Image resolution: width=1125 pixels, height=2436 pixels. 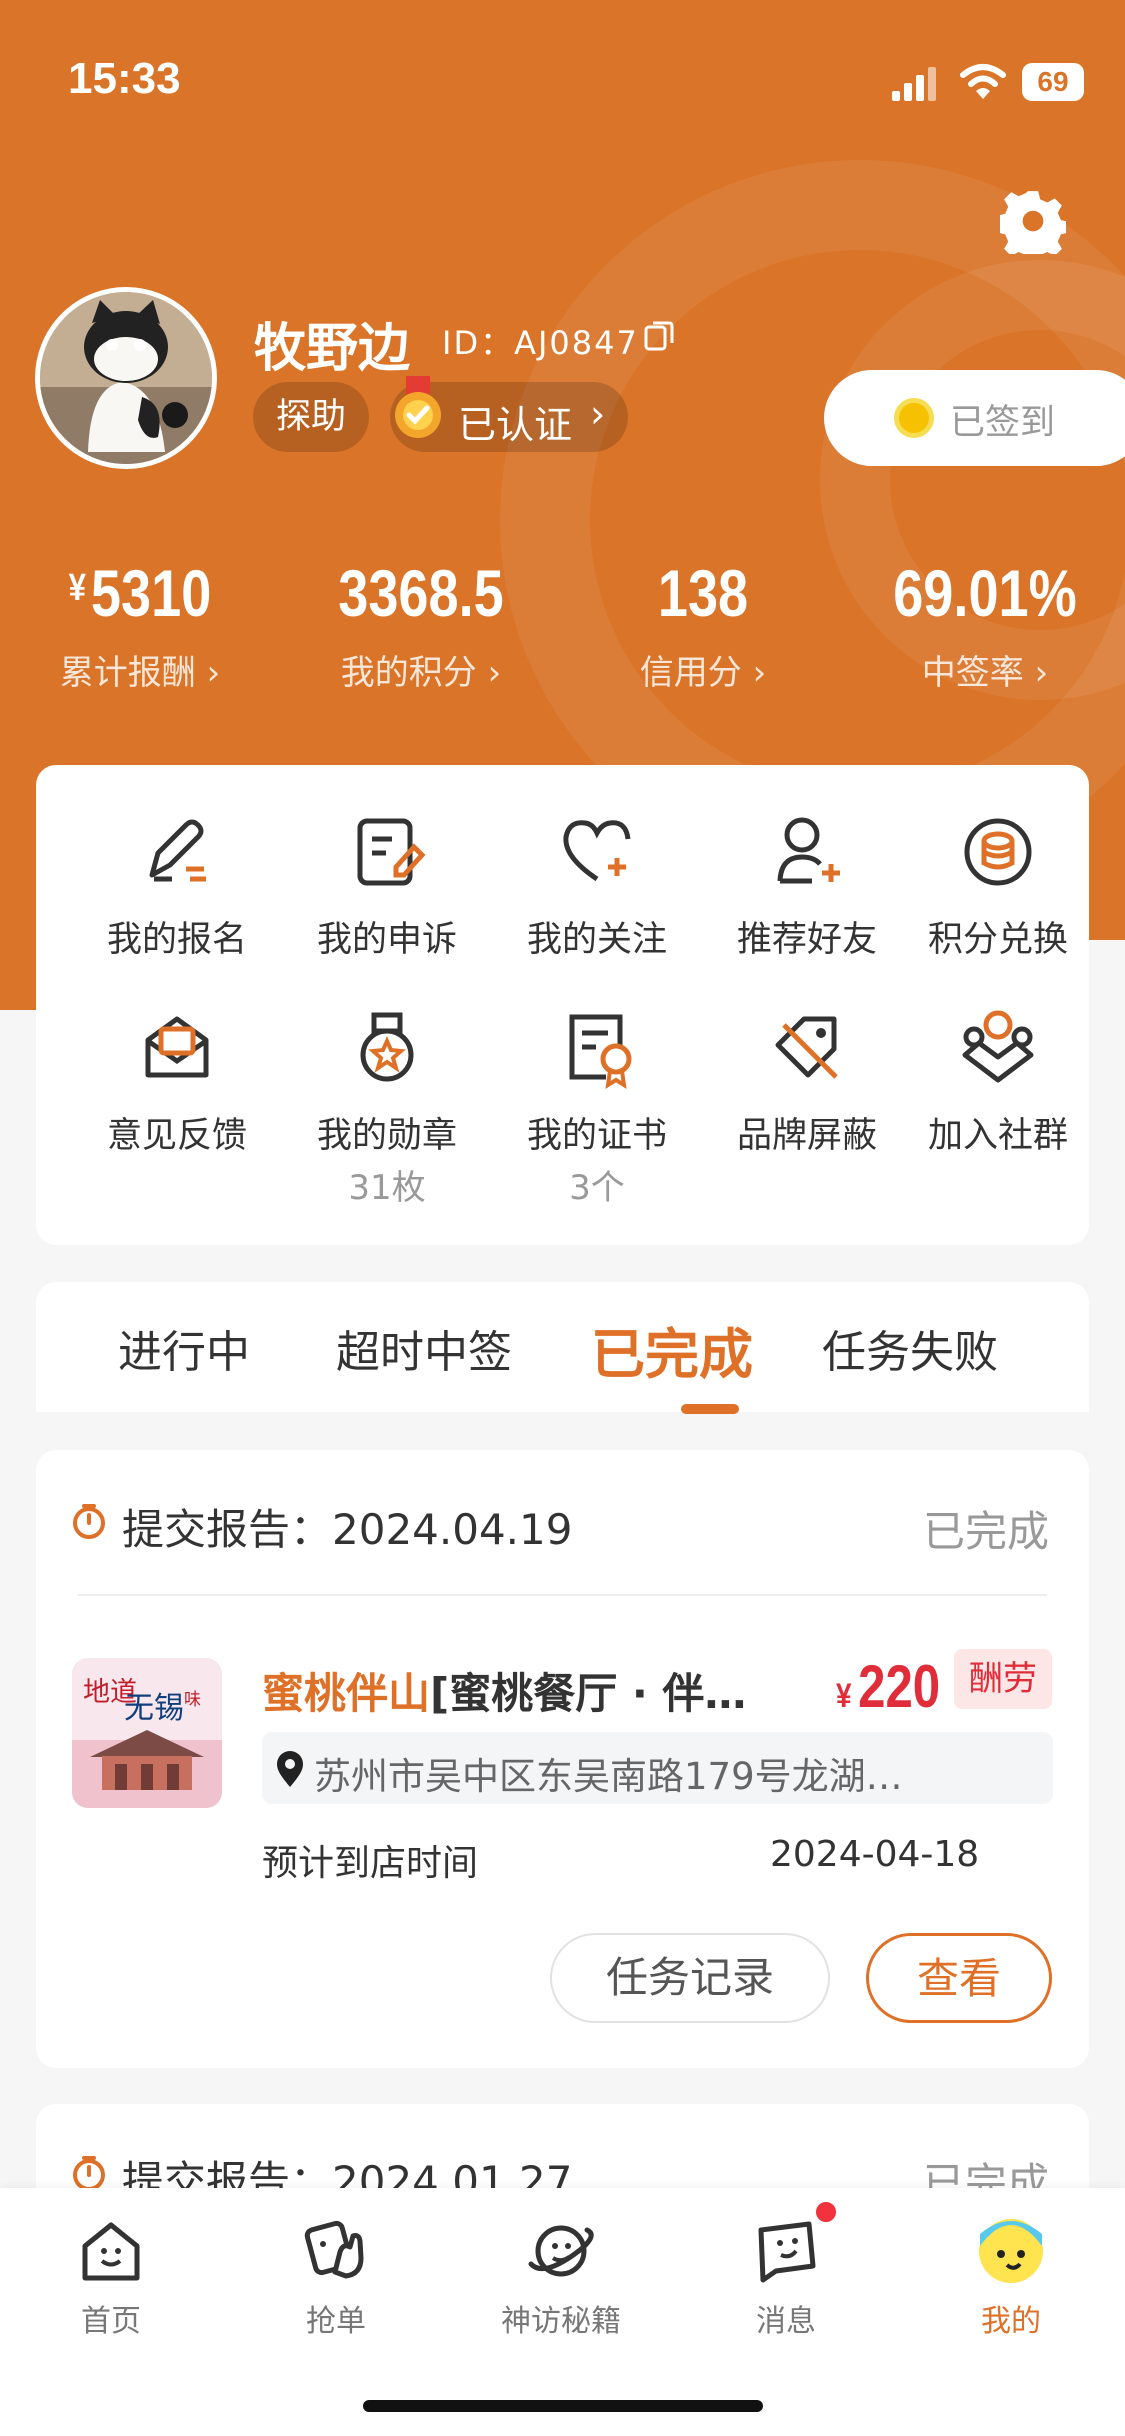 What do you see at coordinates (177, 850) in the screenshot?
I see `pen-list-icon` at bounding box center [177, 850].